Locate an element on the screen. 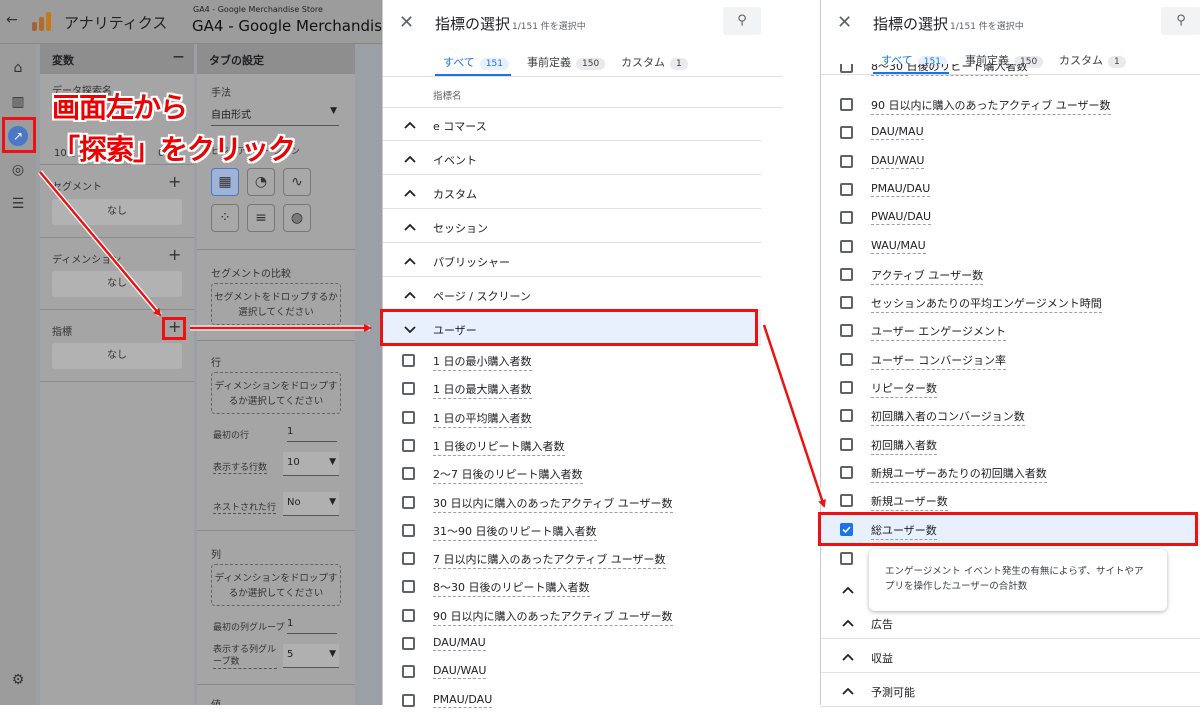  category-row: 収益 is located at coordinates (1010, 656).